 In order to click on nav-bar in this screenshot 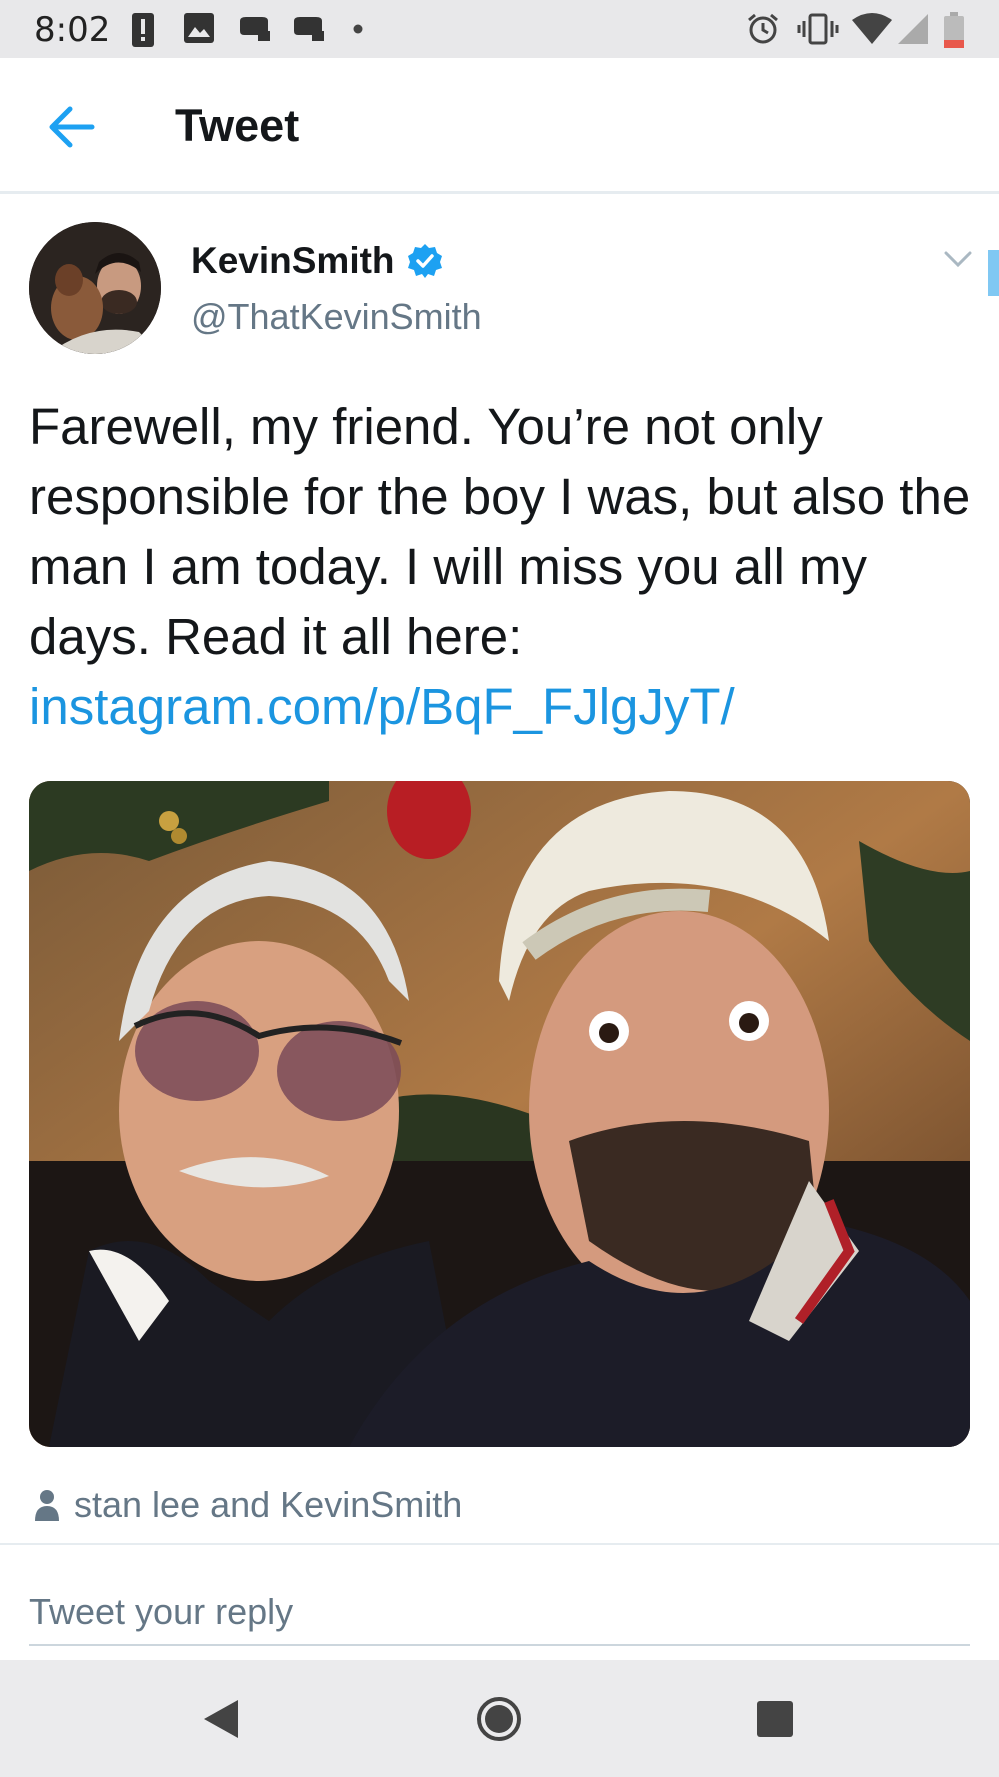, I will do `click(499, 1718)`.